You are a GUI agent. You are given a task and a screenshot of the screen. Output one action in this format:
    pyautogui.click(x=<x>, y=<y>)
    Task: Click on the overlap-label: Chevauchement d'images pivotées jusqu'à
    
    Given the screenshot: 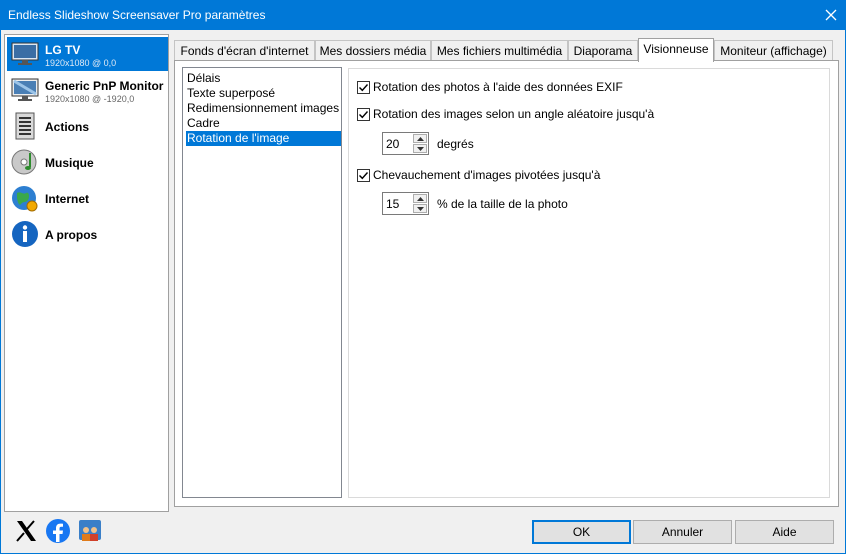 What is the action you would take?
    pyautogui.click(x=487, y=175)
    